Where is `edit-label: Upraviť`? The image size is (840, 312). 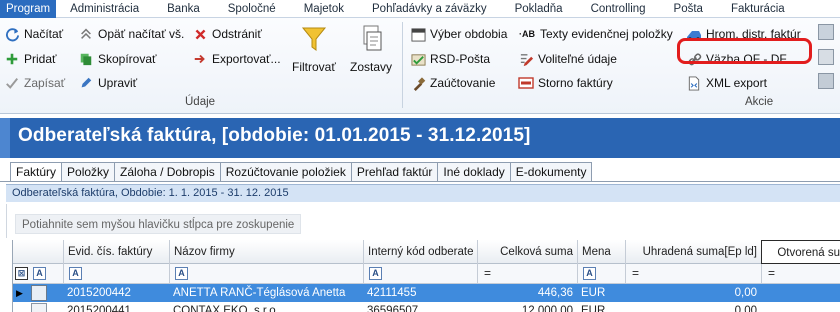
edit-label: Upraviť is located at coordinates (118, 83).